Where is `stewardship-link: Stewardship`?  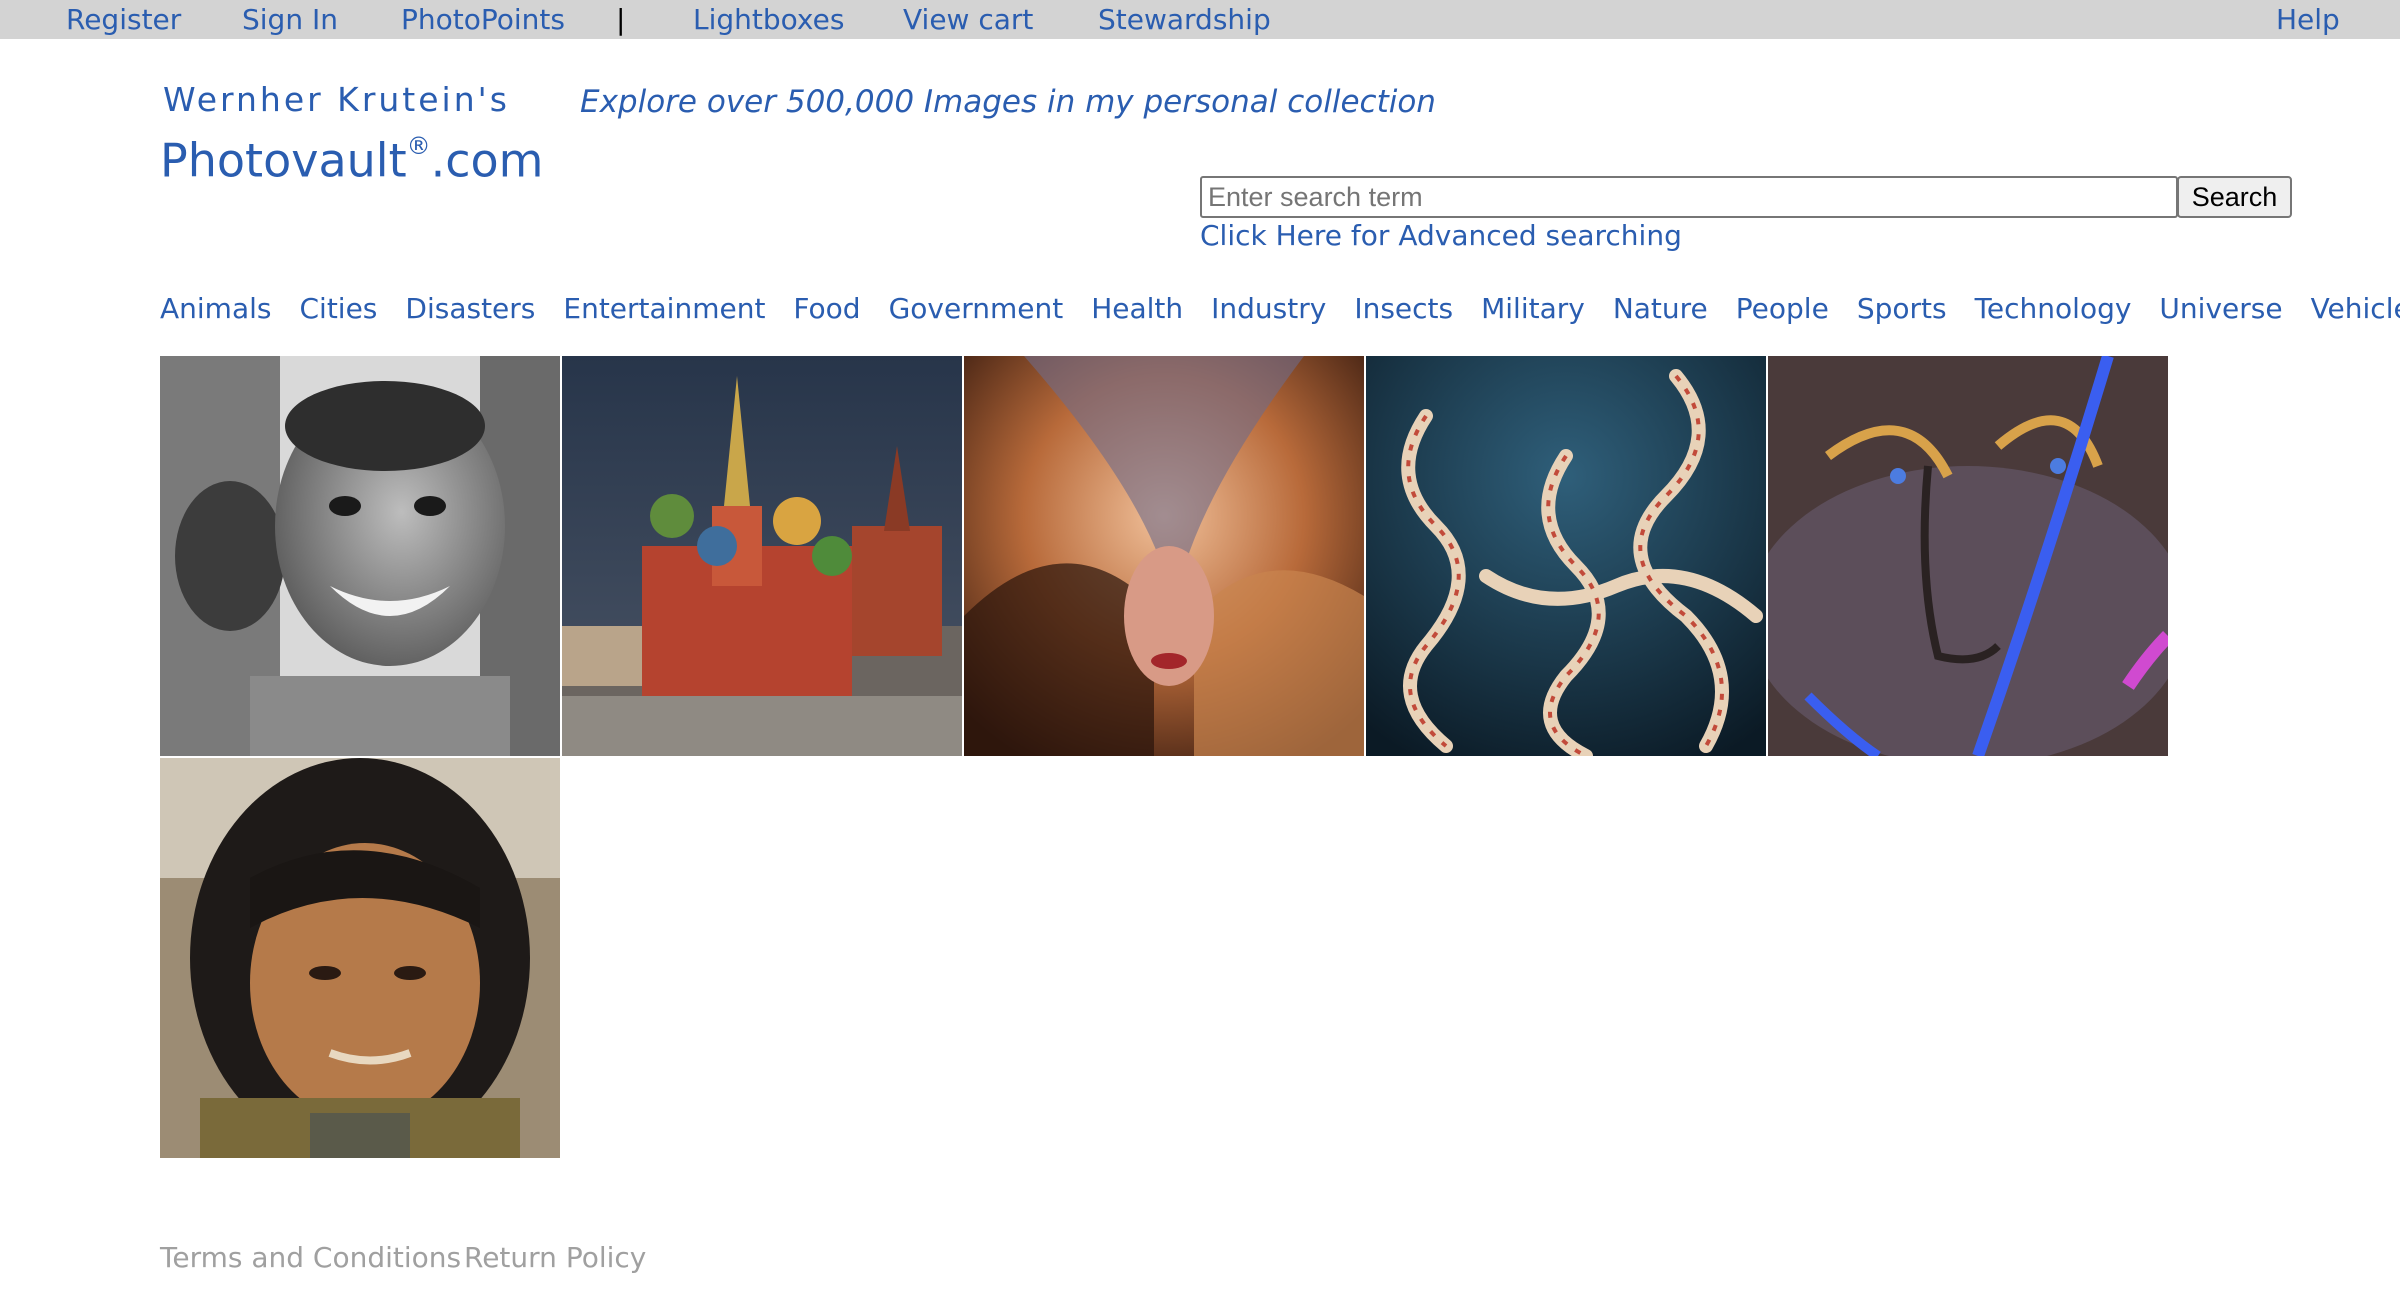
stewardship-link: Stewardship is located at coordinates (1184, 19).